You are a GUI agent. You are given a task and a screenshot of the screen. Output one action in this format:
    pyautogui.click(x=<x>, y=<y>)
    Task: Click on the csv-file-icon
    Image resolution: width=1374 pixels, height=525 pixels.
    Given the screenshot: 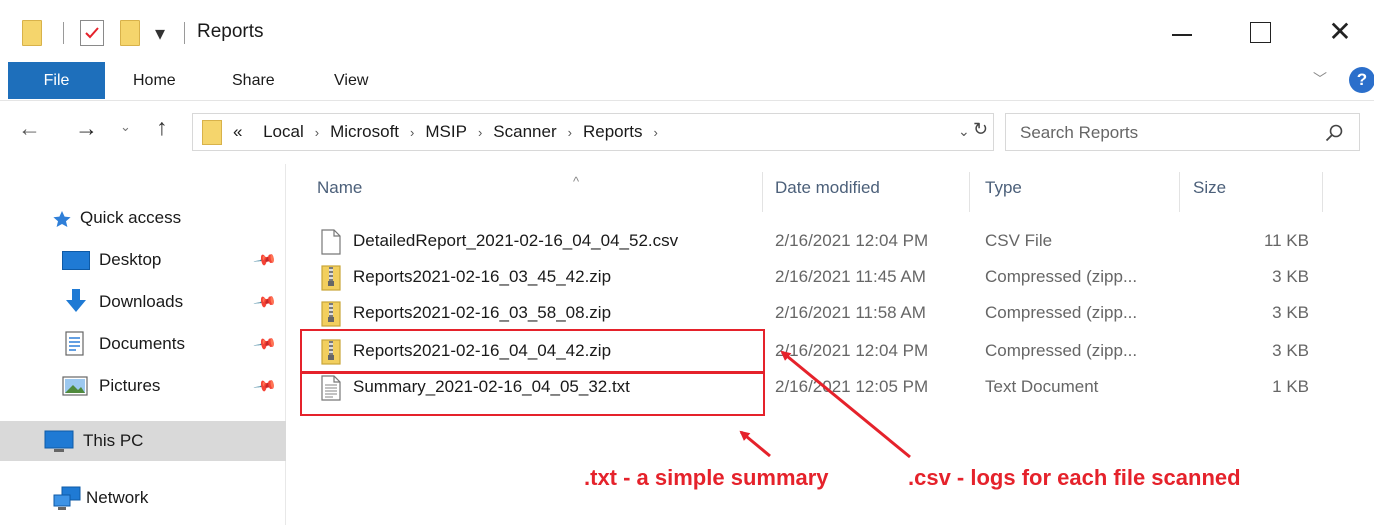 What is the action you would take?
    pyautogui.click(x=331, y=242)
    